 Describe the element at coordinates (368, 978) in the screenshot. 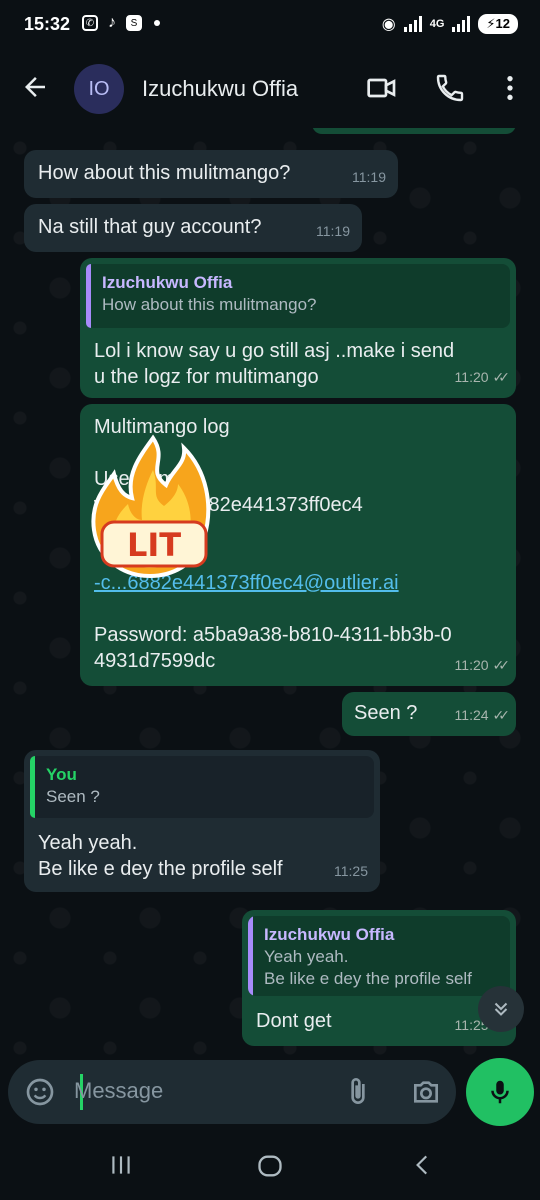

I see `quoted-text-line: Be like e dey the profile self` at that location.